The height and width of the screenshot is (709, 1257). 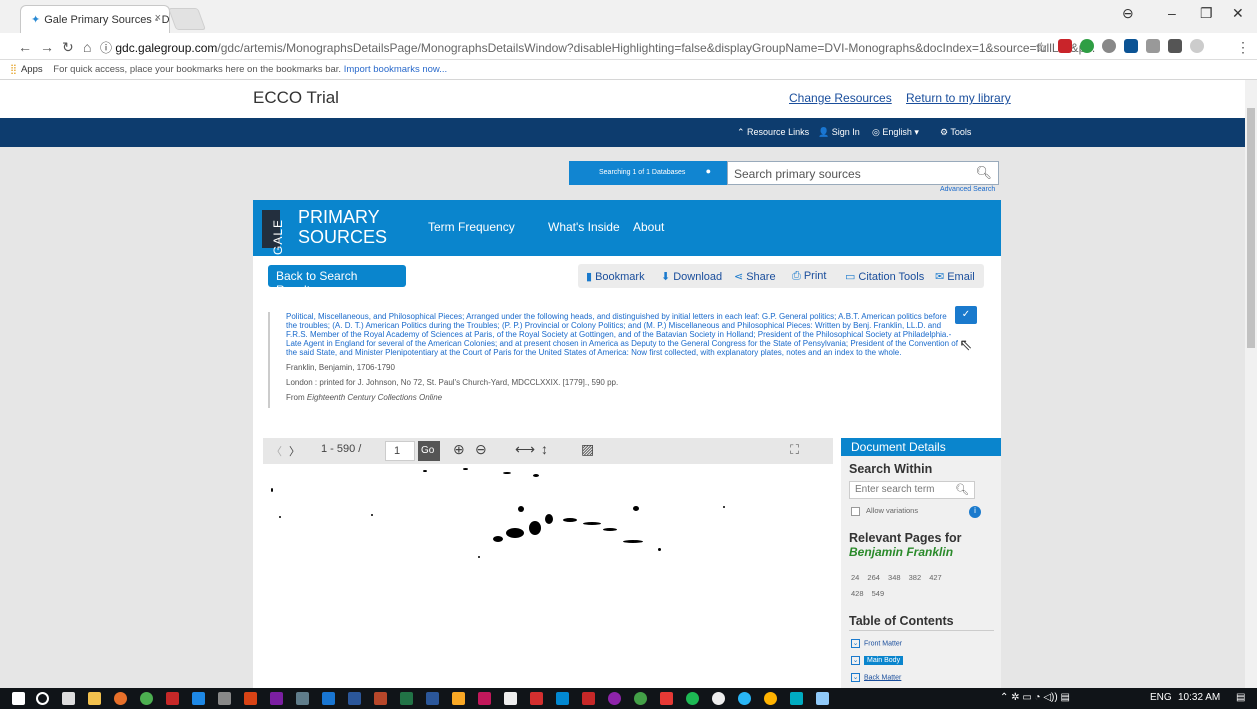 What do you see at coordinates (1041, 47) in the screenshot?
I see `star-bookmark-icon: ☆` at bounding box center [1041, 47].